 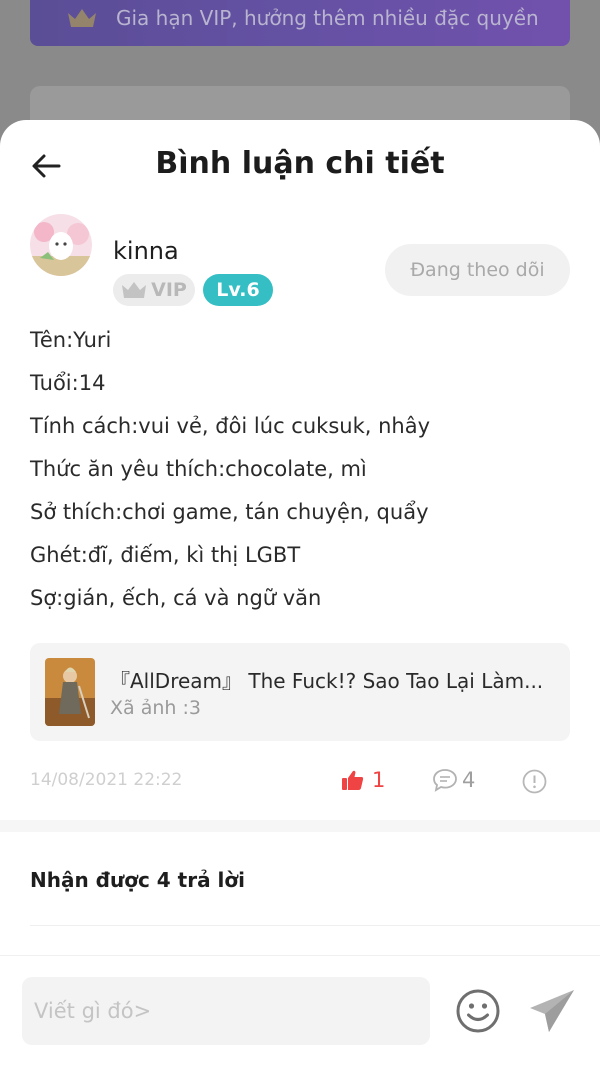 I want to click on like-count: 1, so click(x=379, y=780).